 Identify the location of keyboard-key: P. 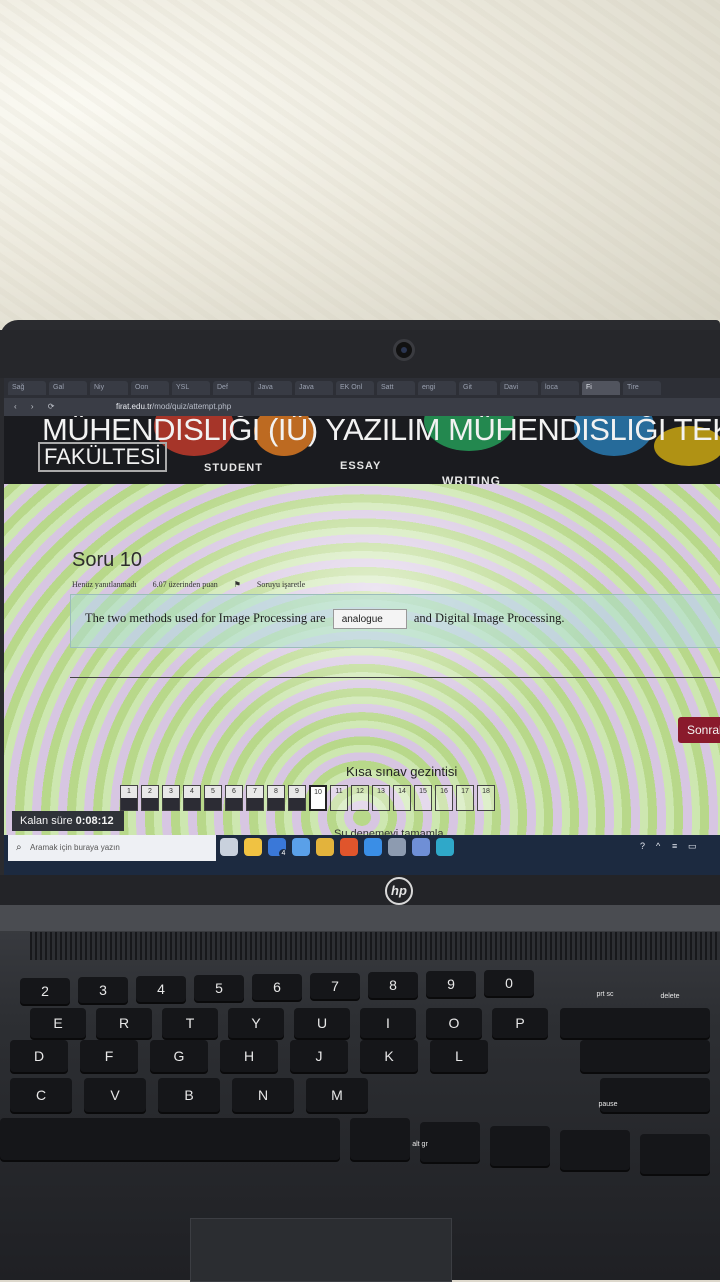
(520, 1023).